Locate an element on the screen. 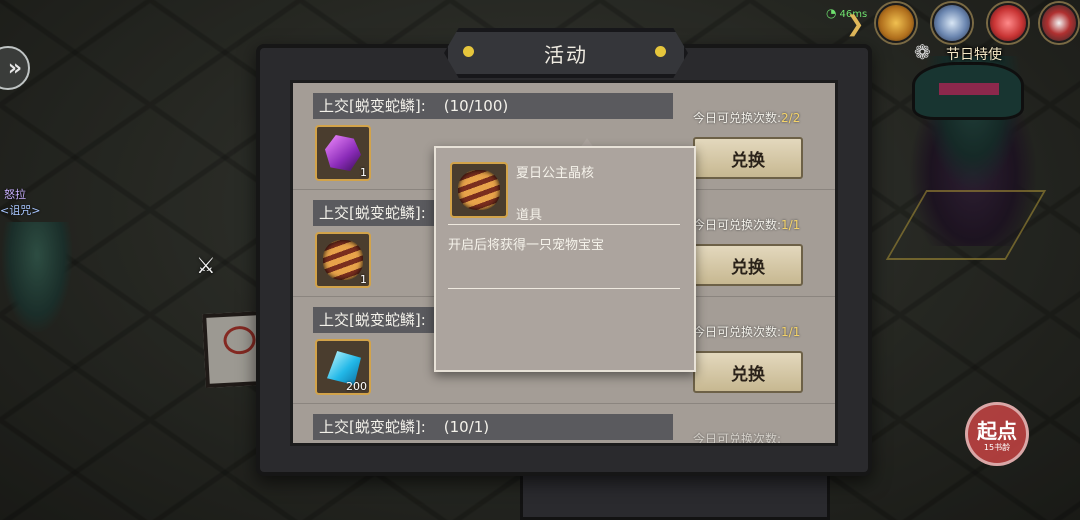 The width and height of the screenshot is (1080, 520). item-count: 200 is located at coordinates (356, 386).